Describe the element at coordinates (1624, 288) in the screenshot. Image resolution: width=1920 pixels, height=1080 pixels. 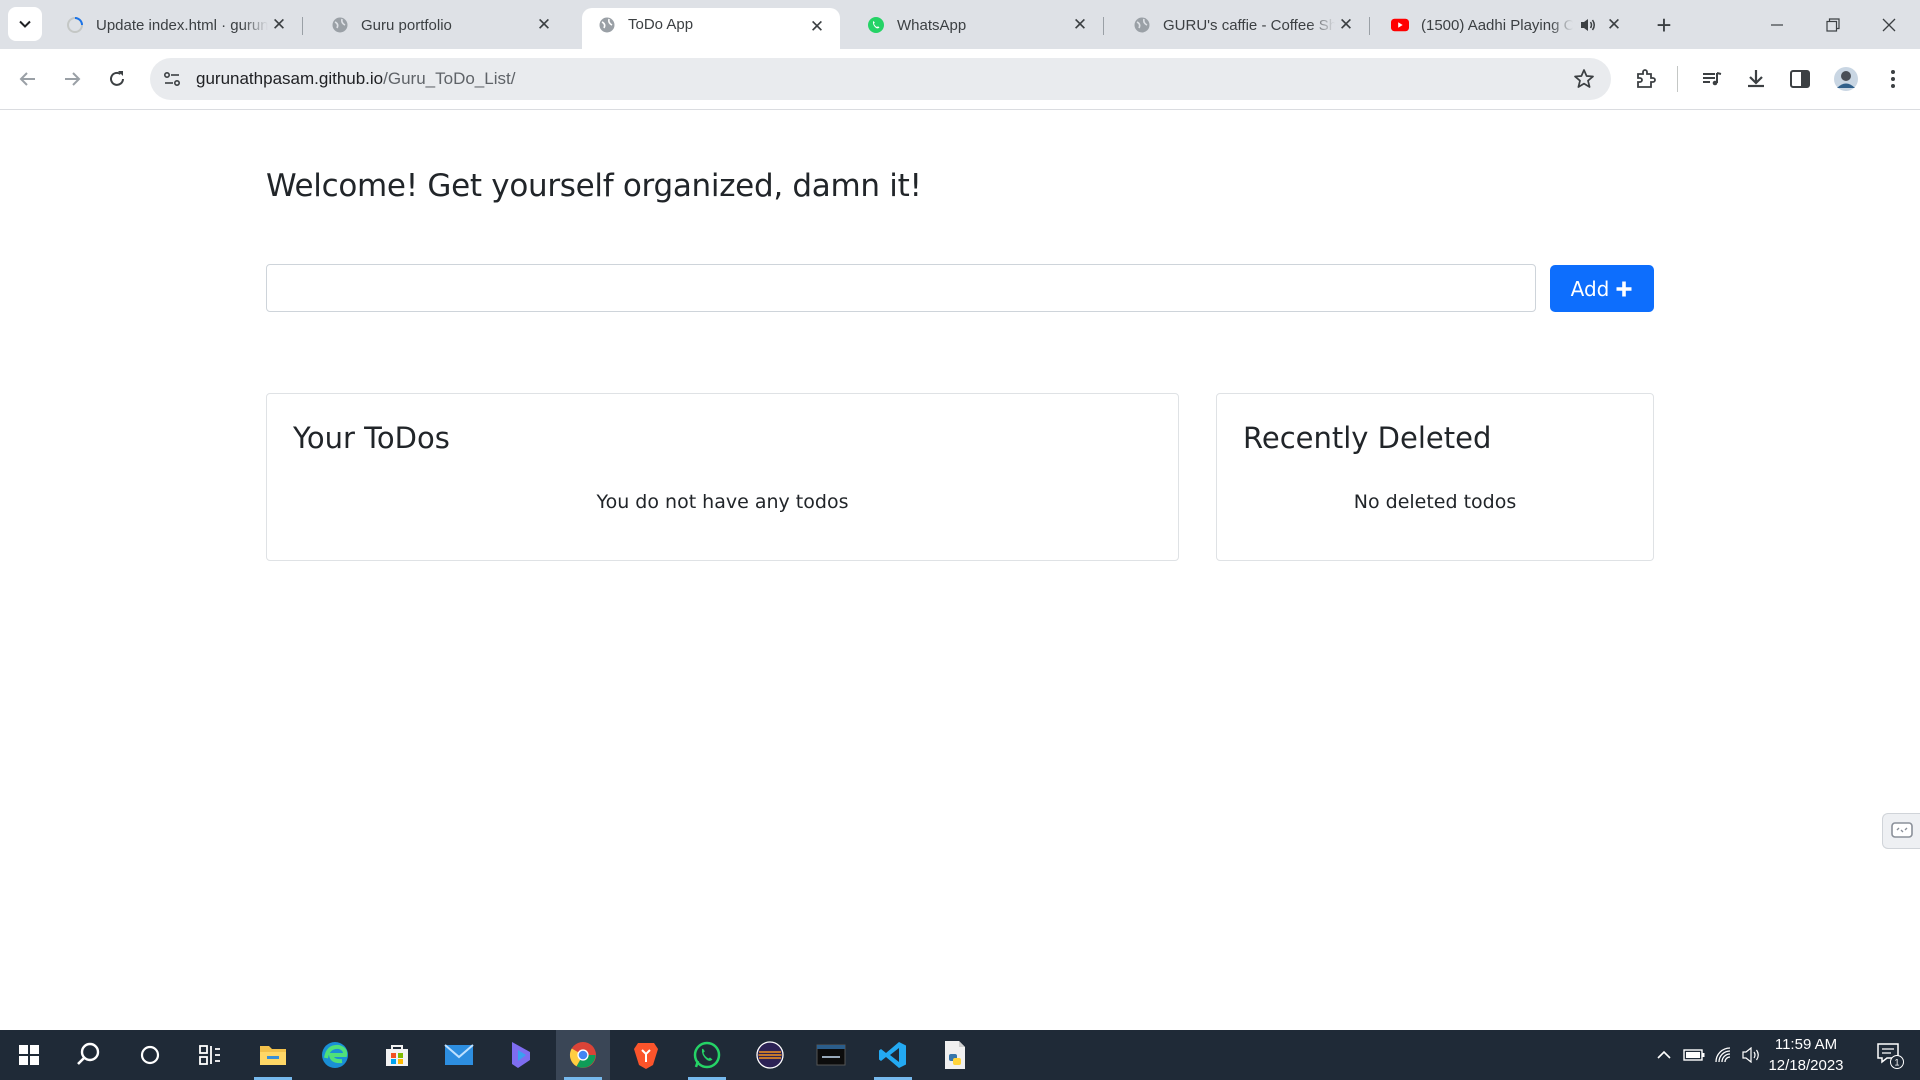
I see `plus-icon` at that location.